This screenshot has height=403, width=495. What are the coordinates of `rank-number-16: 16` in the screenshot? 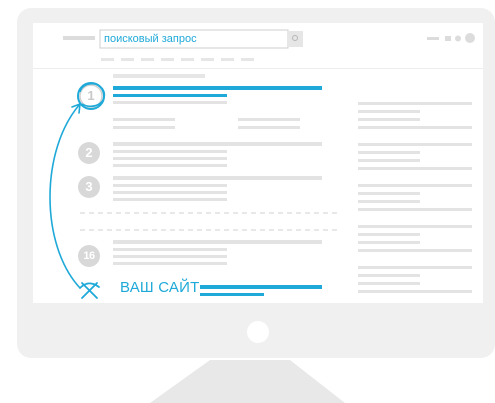 It's located at (89, 256).